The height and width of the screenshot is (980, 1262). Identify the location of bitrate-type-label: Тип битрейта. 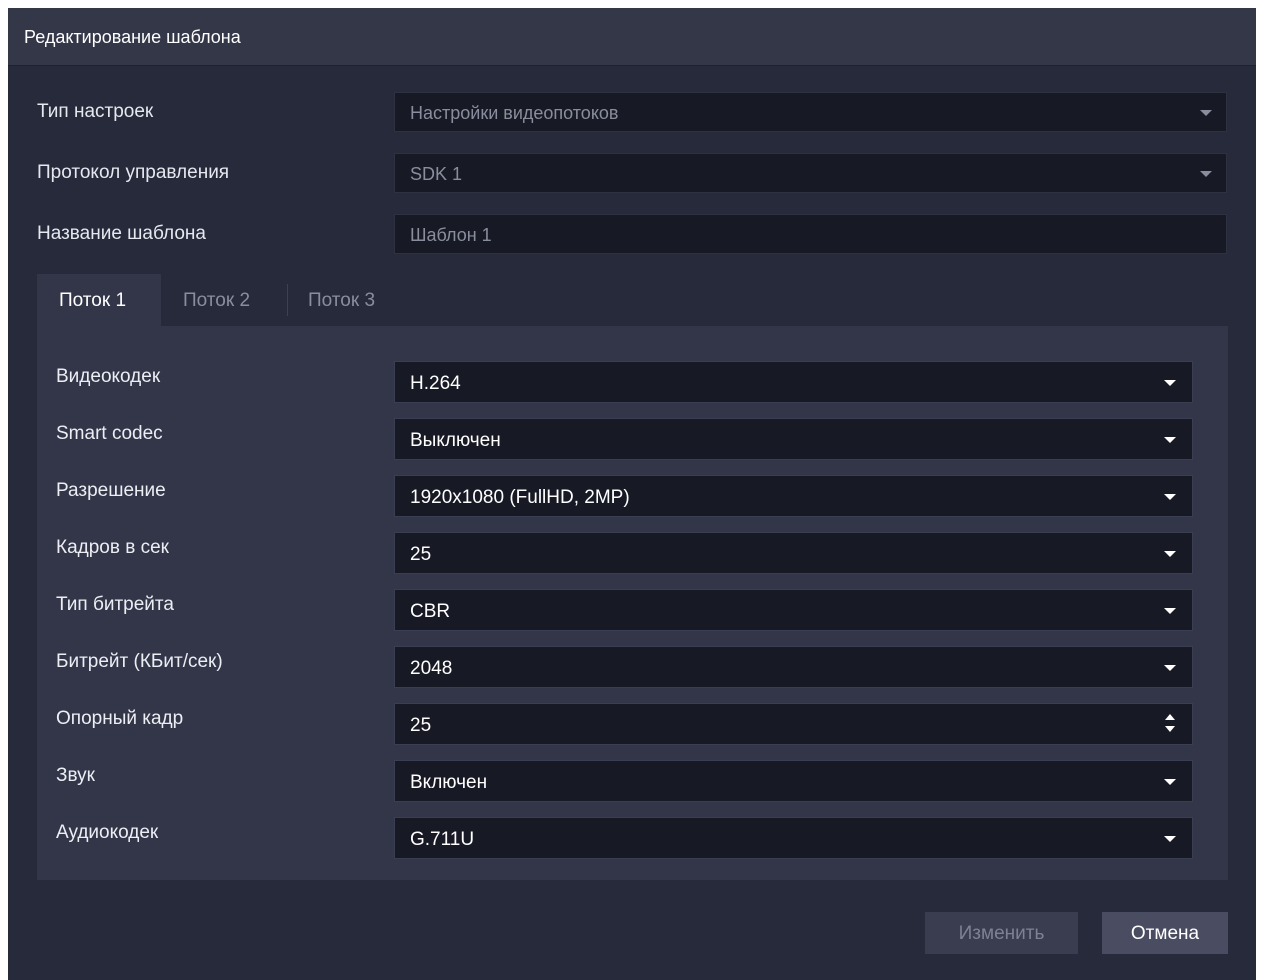
(115, 604).